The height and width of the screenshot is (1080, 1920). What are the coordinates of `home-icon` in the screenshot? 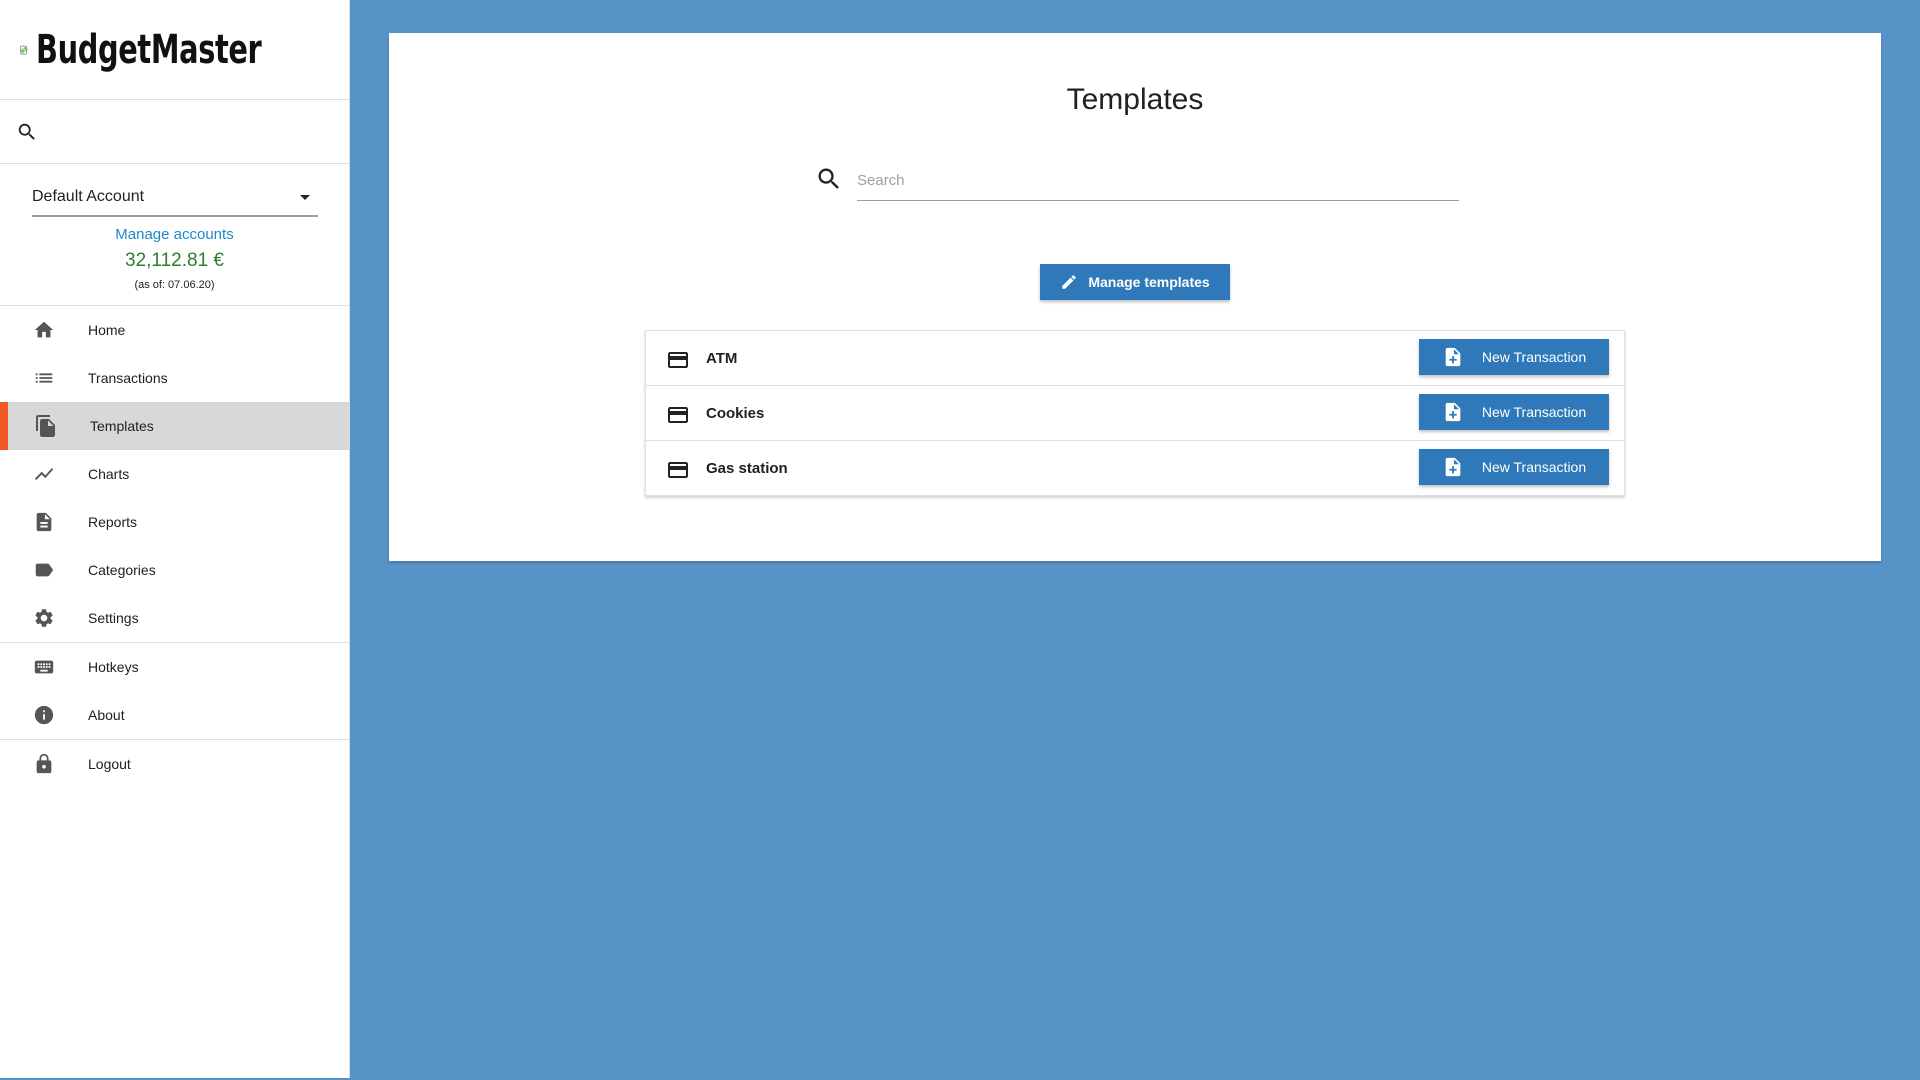 It's located at (44, 330).